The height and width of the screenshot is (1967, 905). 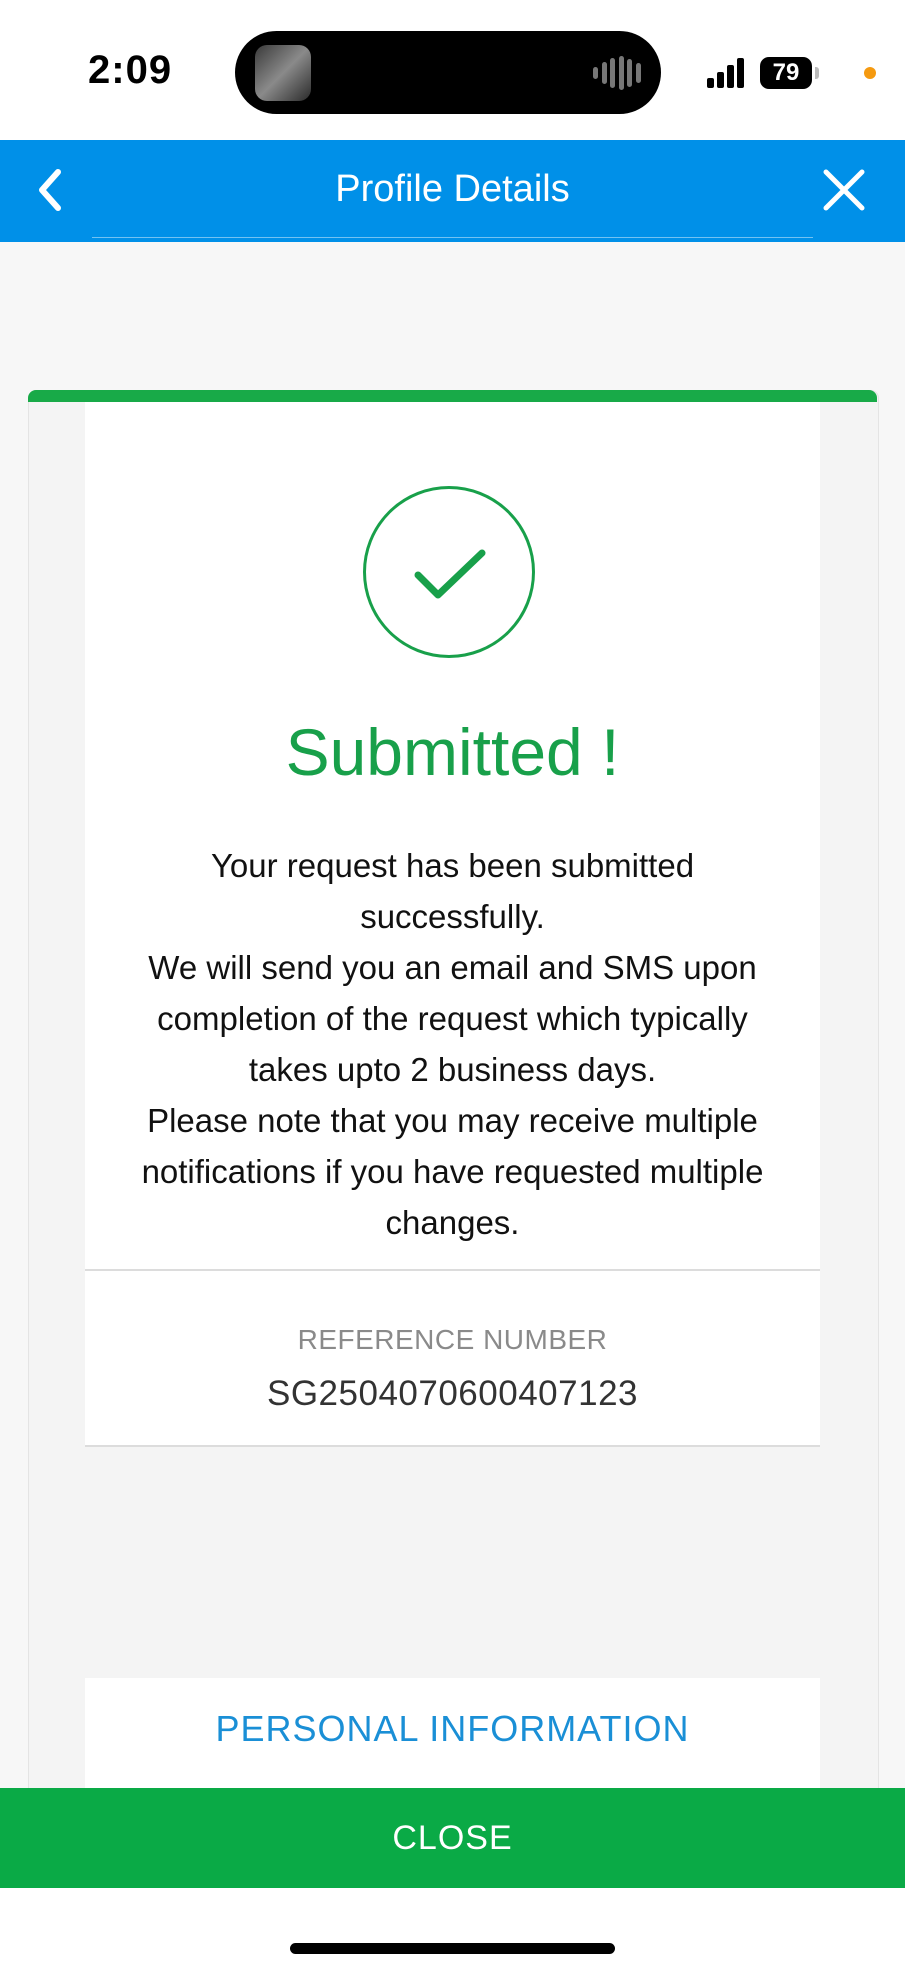 I want to click on home-indicator-area, so click(x=452, y=1927).